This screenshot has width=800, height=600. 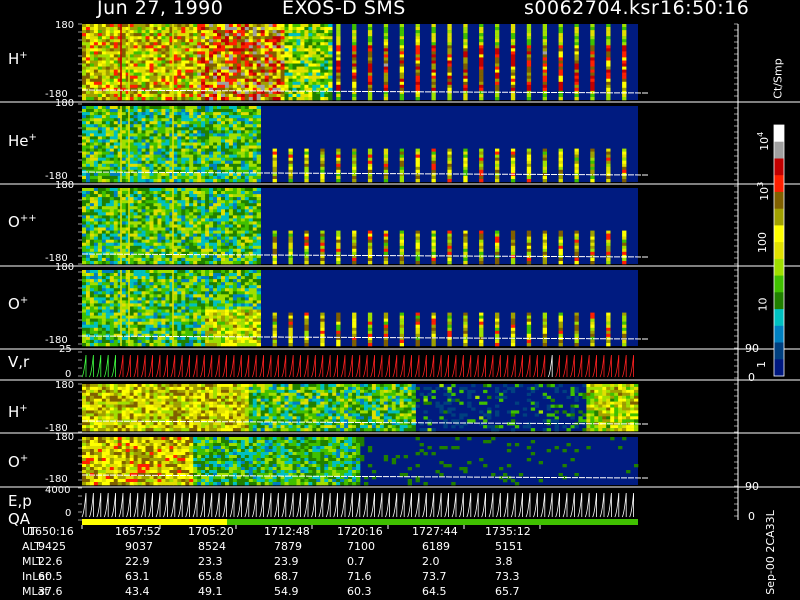 What do you see at coordinates (129, 62) in the screenshot?
I see `spectrogram-streak` at bounding box center [129, 62].